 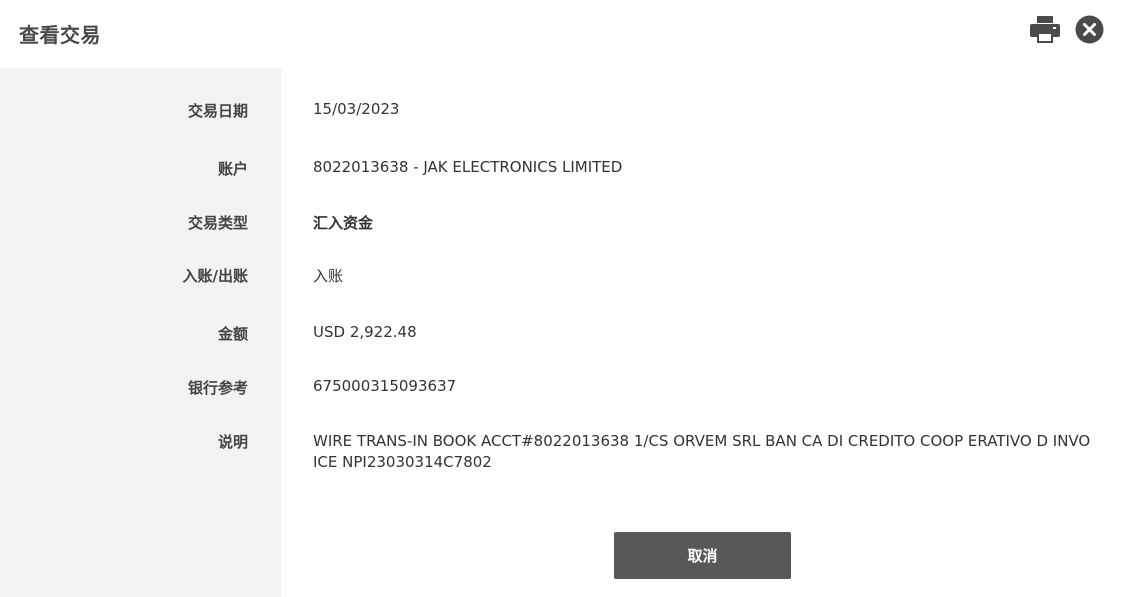 I want to click on transaction-type-label: 交易类型, so click(x=217, y=223).